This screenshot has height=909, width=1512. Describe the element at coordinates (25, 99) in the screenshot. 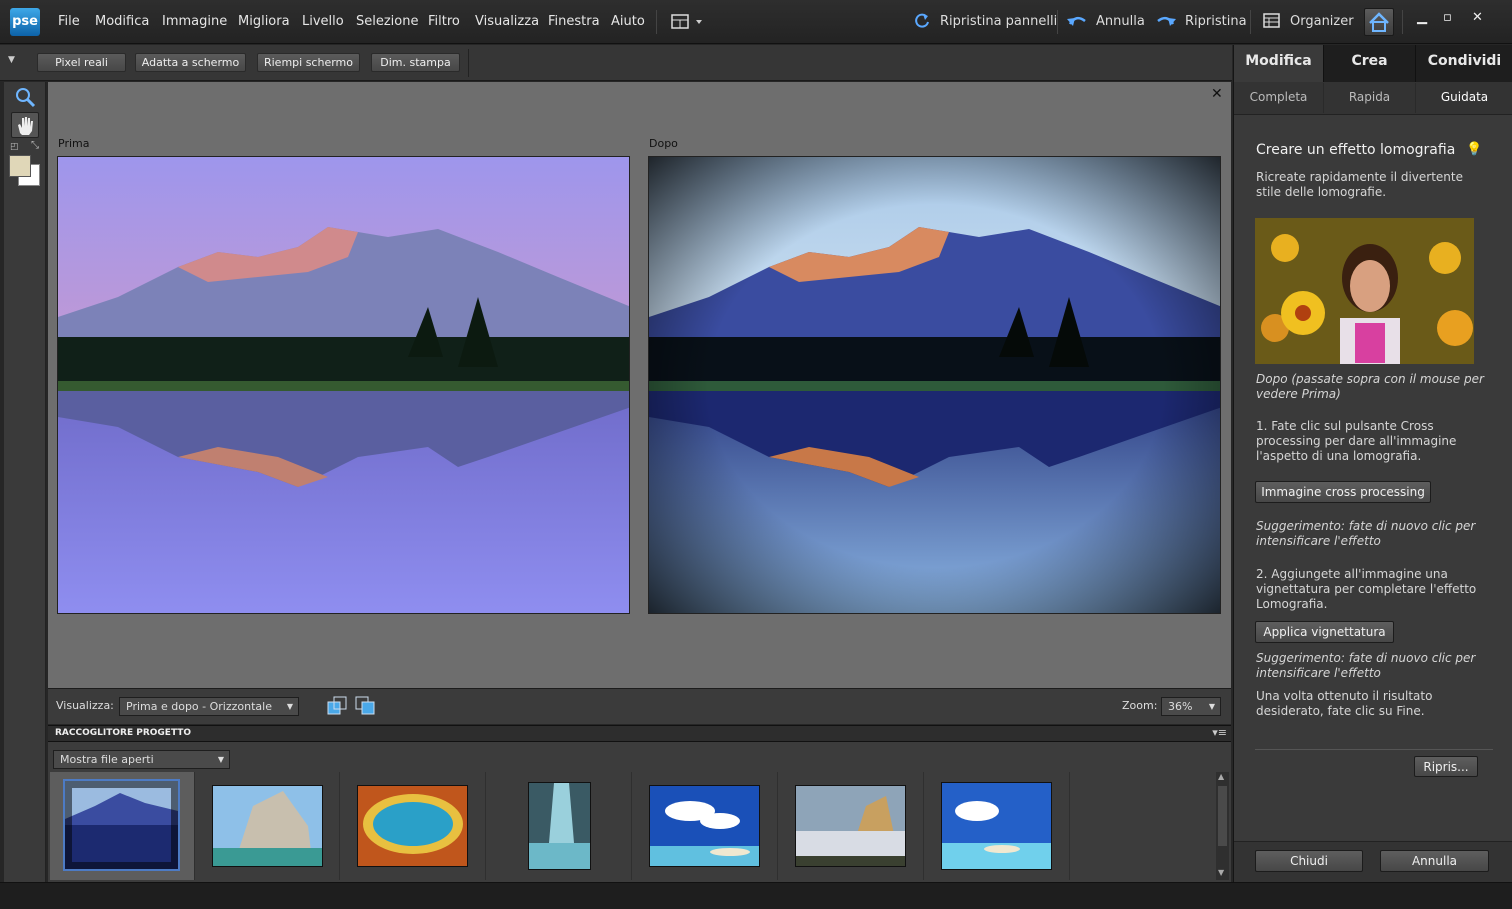

I see `zoom-tool-icon` at that location.